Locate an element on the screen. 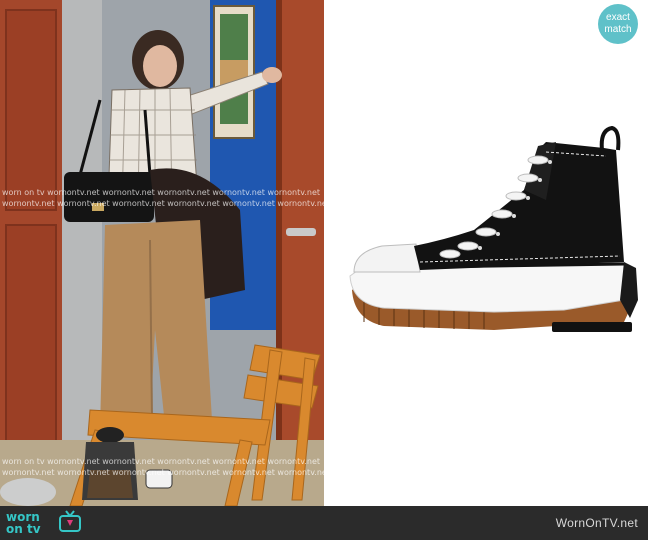 The width and height of the screenshot is (648, 540). badge-line-1: exact is located at coordinates (618, 17).